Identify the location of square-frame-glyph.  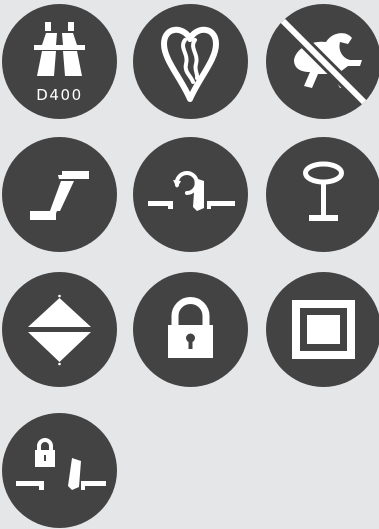
(323, 329).